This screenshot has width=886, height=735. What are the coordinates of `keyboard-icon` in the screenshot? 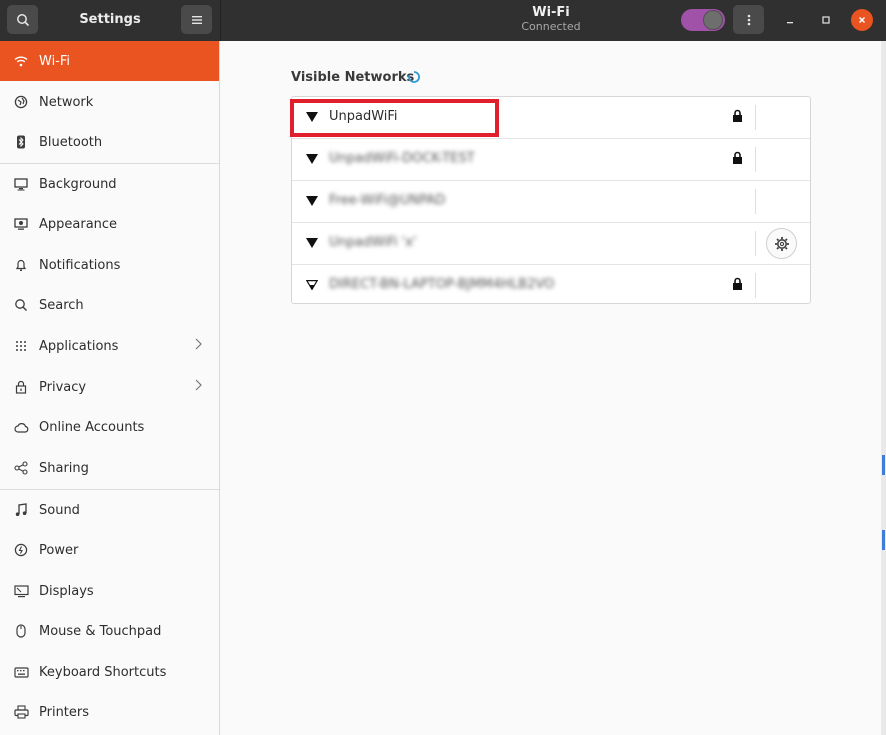 It's located at (21, 672).